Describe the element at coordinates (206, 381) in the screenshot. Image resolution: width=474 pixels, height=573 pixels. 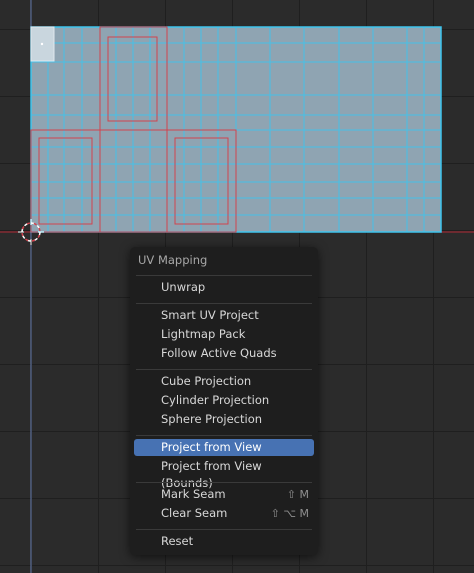
I see `menu-item-label: Cube Projection` at that location.